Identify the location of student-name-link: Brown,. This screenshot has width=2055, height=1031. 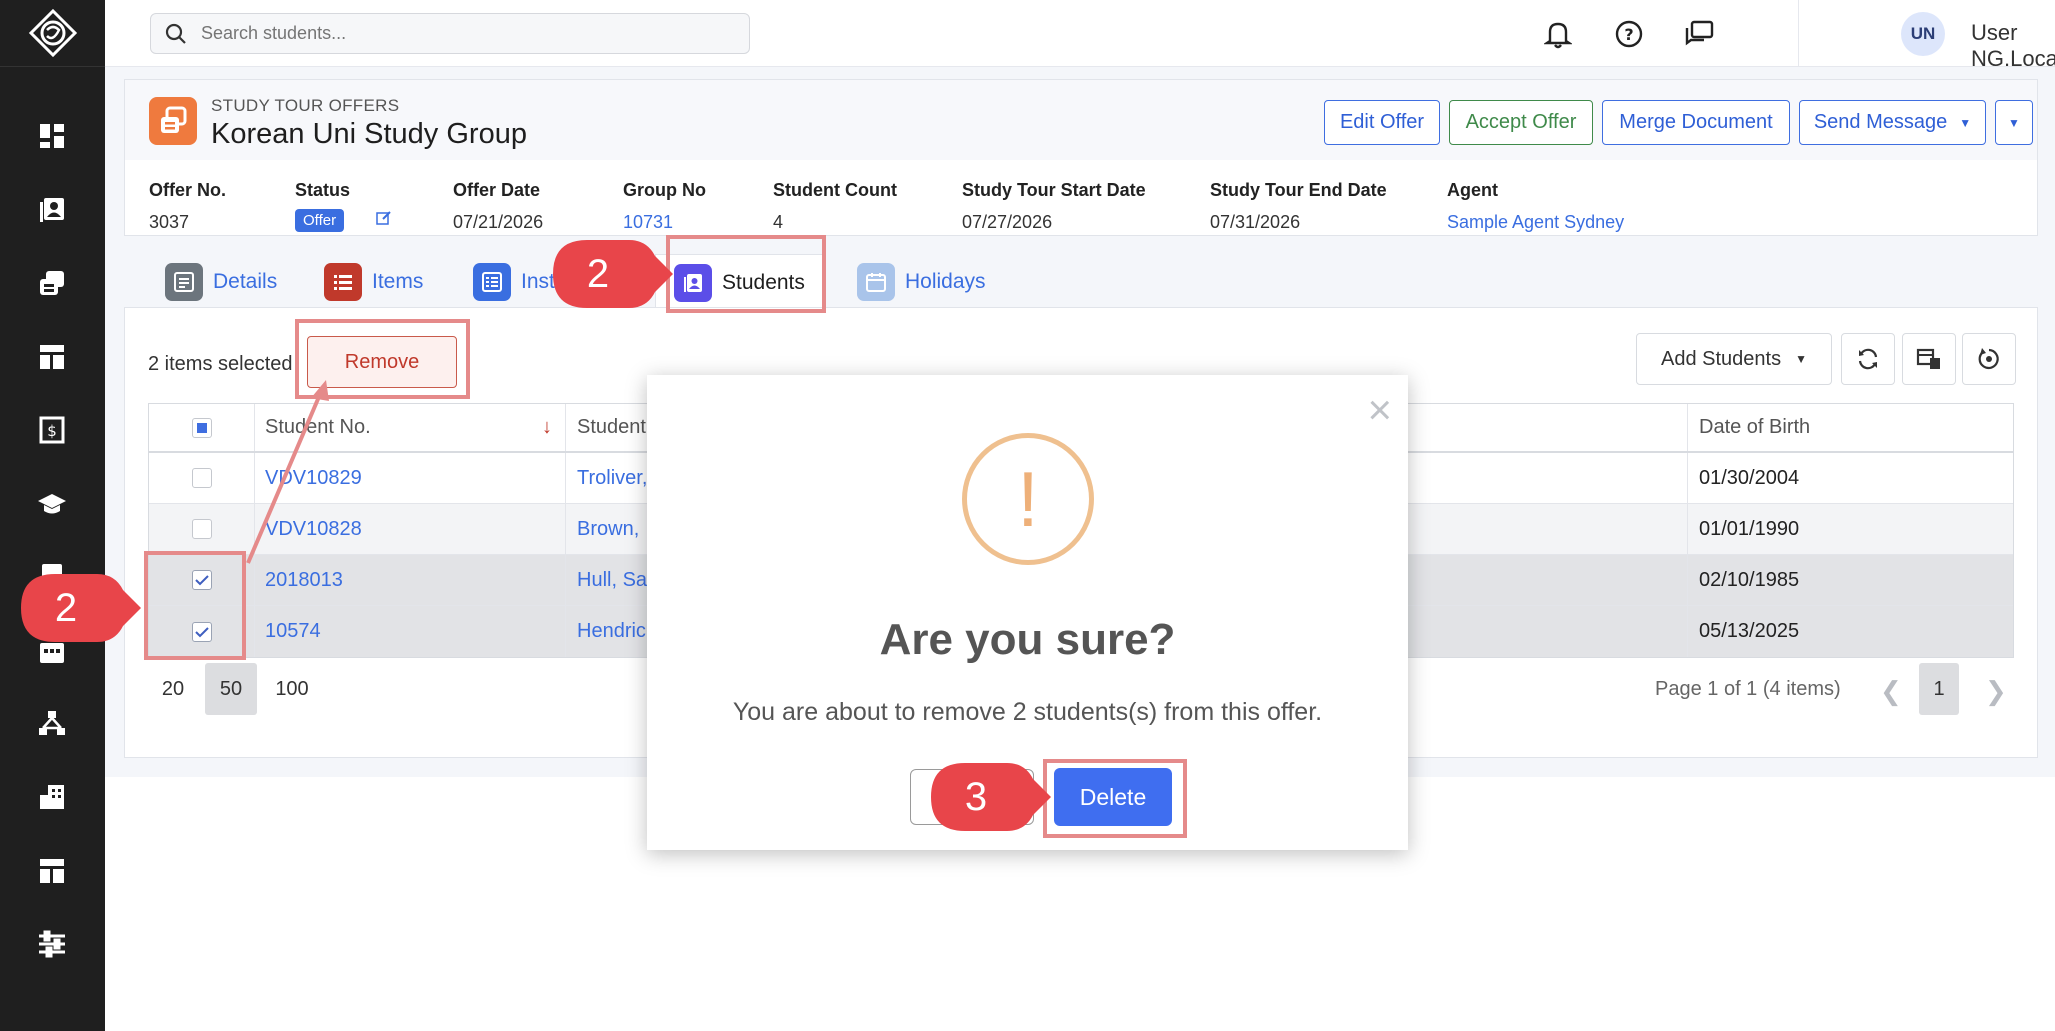
(608, 529).